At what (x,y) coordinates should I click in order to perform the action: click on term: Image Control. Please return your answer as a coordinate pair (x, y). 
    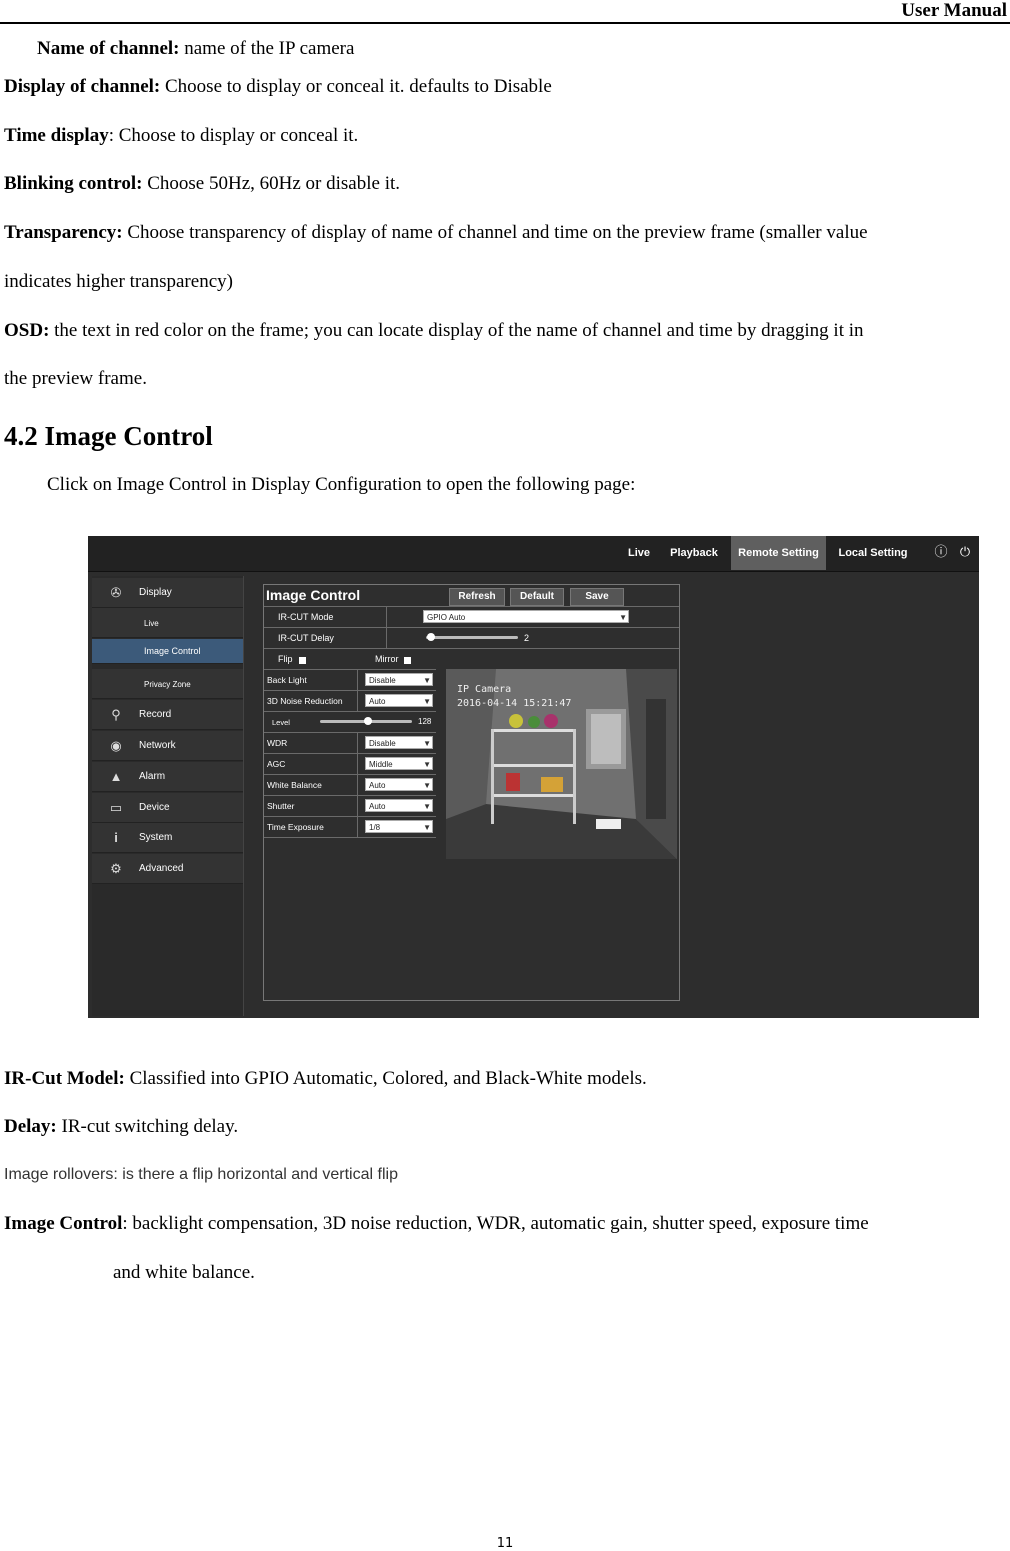
    Looking at the image, I should click on (63, 1223).